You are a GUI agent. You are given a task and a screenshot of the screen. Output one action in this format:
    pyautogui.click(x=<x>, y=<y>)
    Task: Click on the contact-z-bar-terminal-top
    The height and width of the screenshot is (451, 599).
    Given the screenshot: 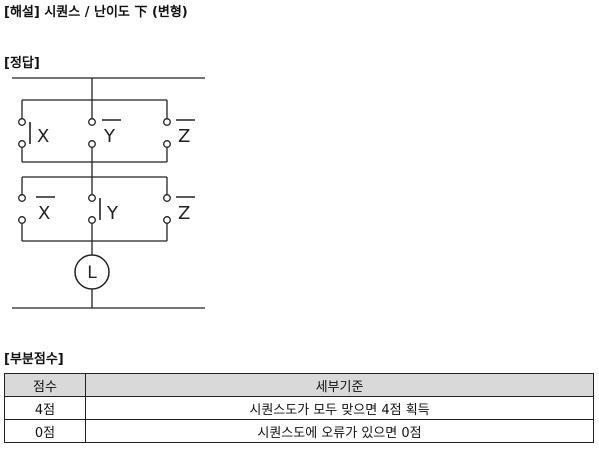 What is the action you would take?
    pyautogui.click(x=167, y=122)
    